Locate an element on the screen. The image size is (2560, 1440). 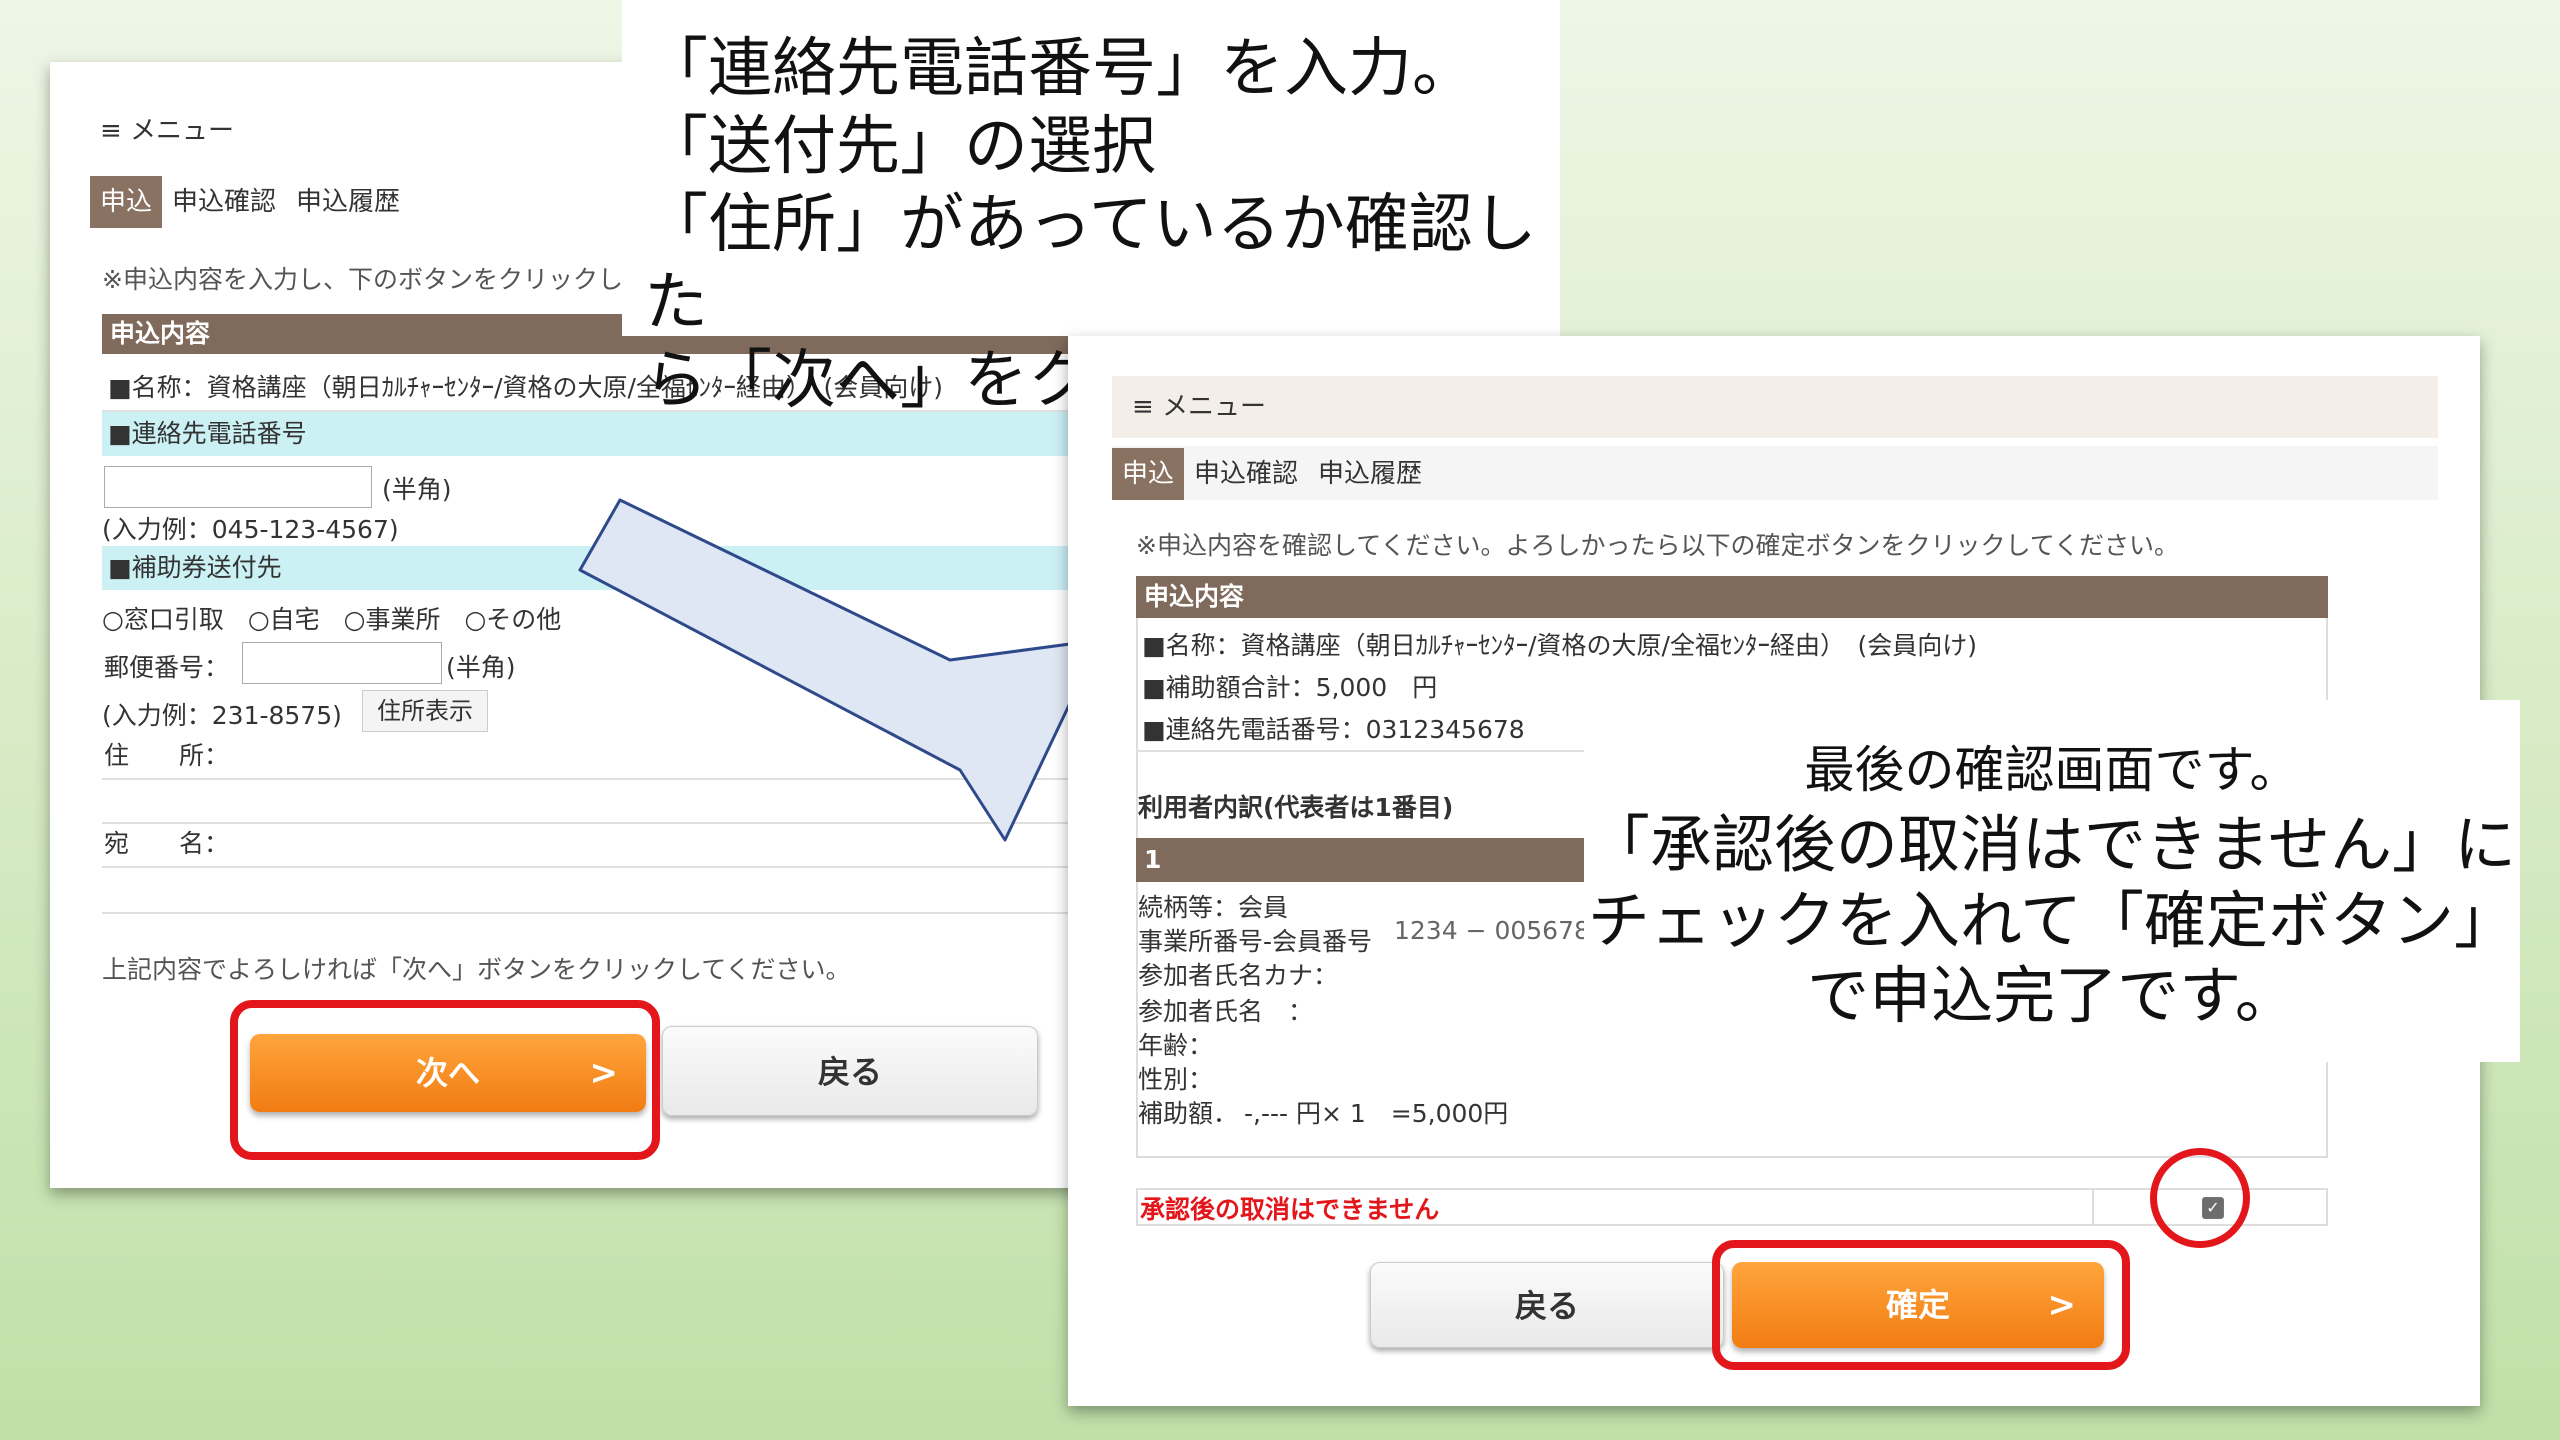
phone-example: (入力例：045-123-4567) is located at coordinates (250, 529).